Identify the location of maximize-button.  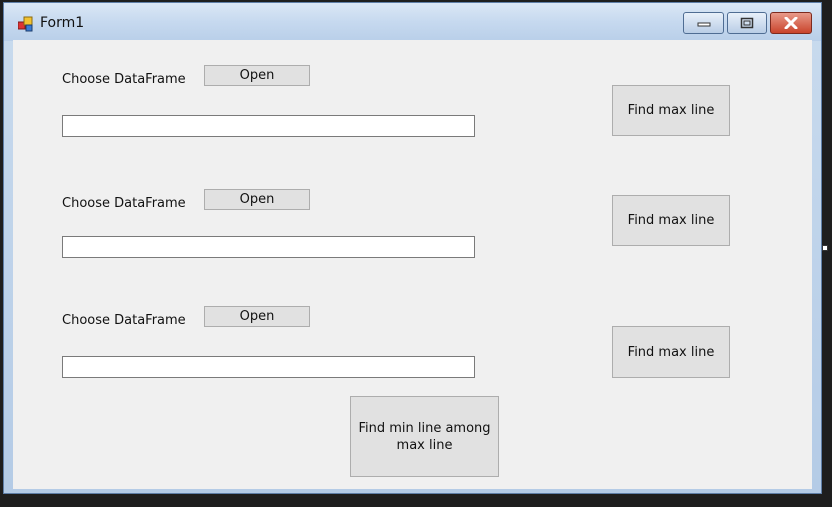
(747, 23).